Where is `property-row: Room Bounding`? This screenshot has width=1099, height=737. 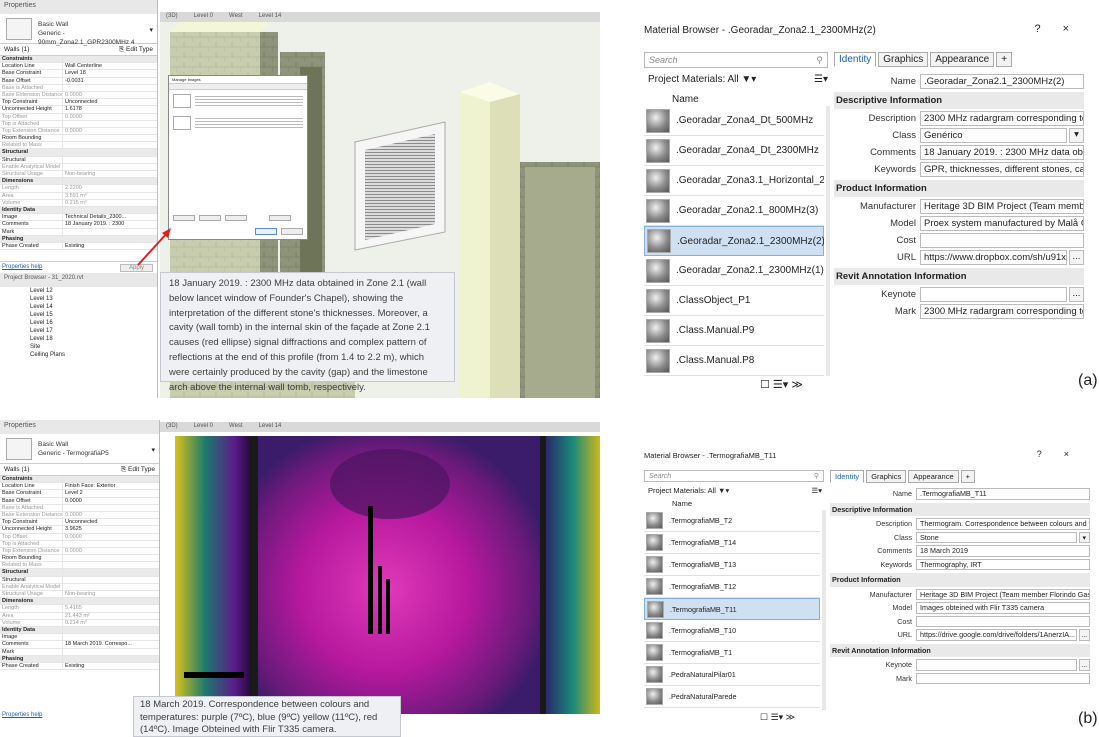
property-row: Room Bounding is located at coordinates (79, 559).